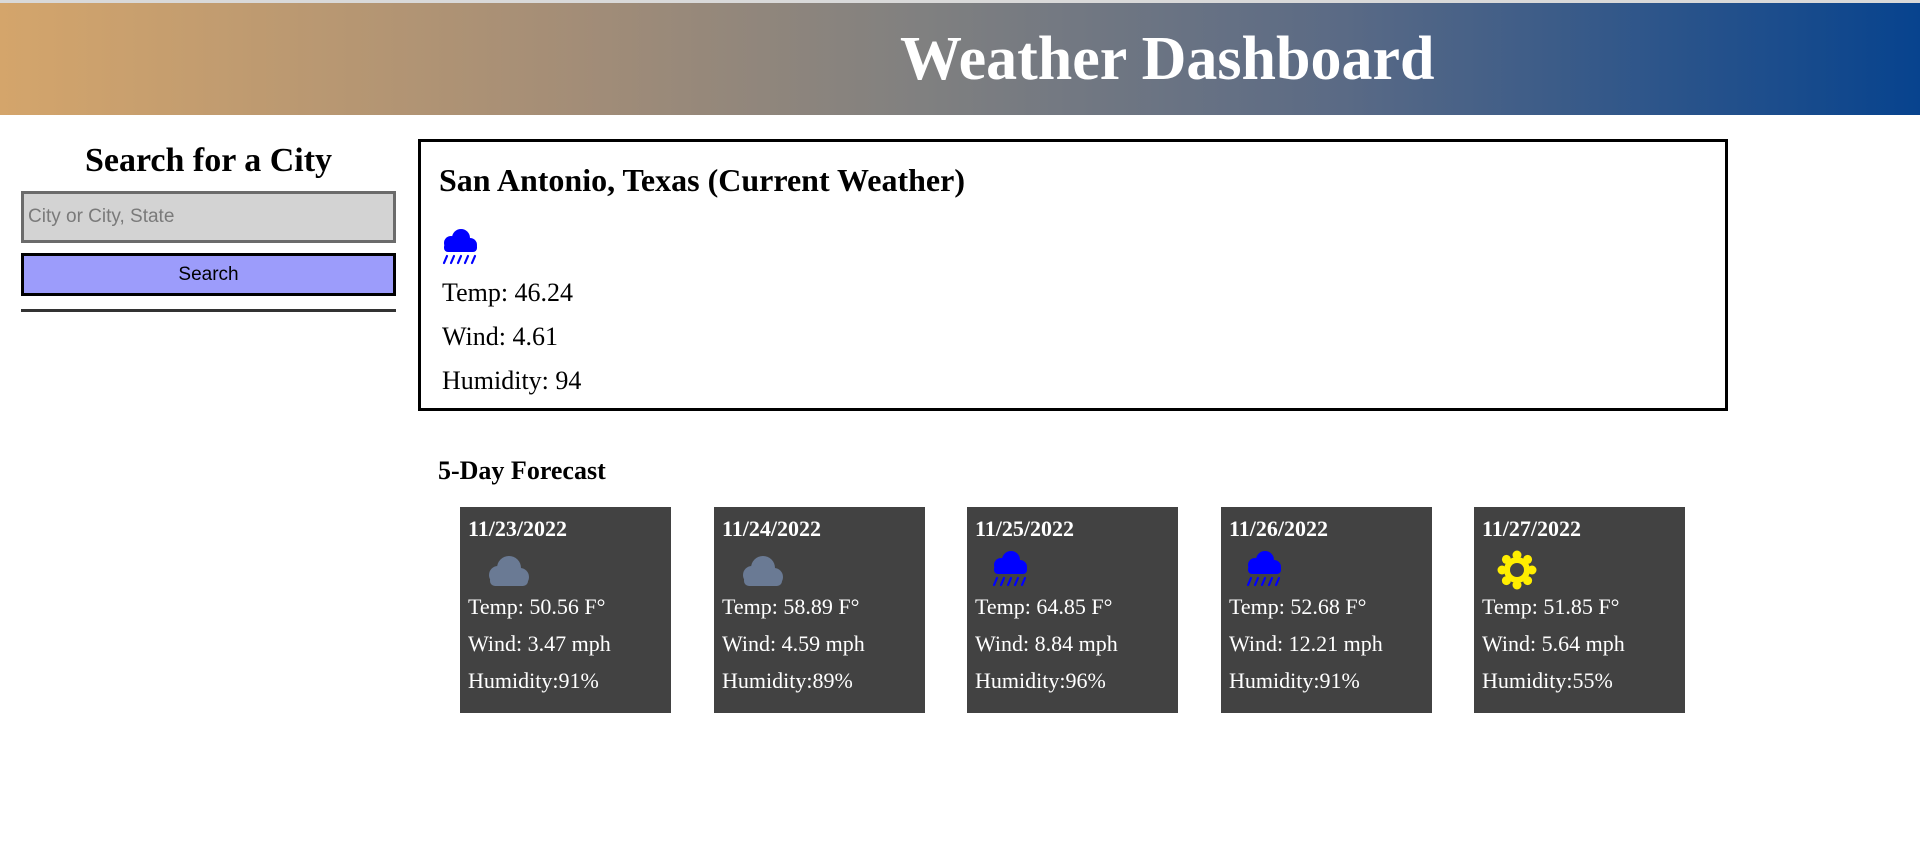 This screenshot has height=856, width=1920. Describe the element at coordinates (208, 160) in the screenshot. I see `search-title: Search for a City` at that location.